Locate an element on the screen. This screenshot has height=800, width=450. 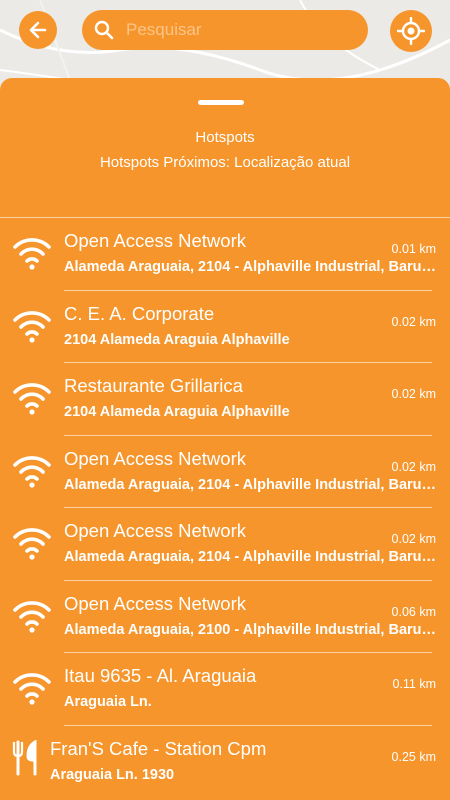
hotspot-name: C. E. A. Corporate is located at coordinates (139, 313).